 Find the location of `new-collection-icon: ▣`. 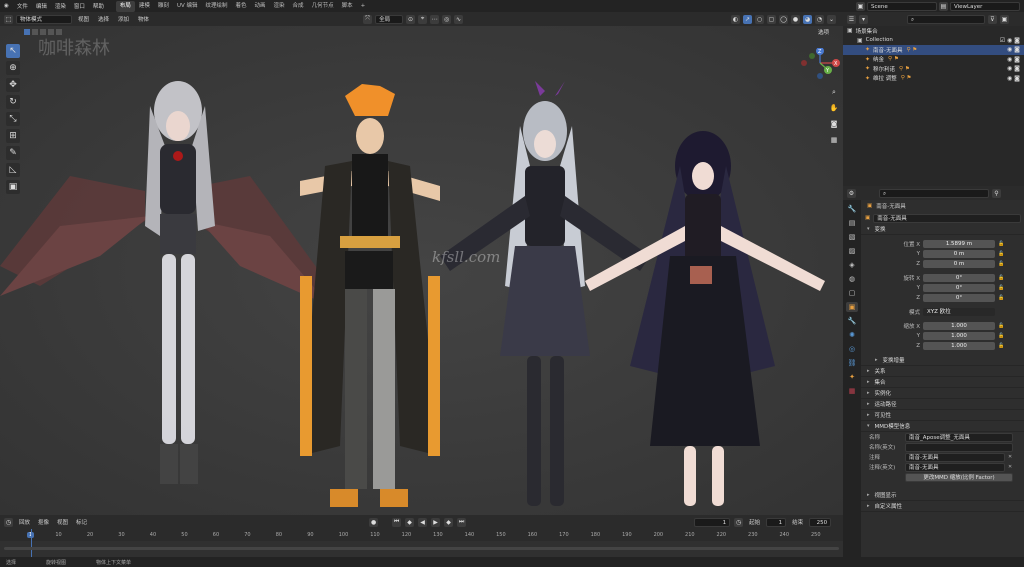

new-collection-icon: ▣ is located at coordinates (1004, 19).